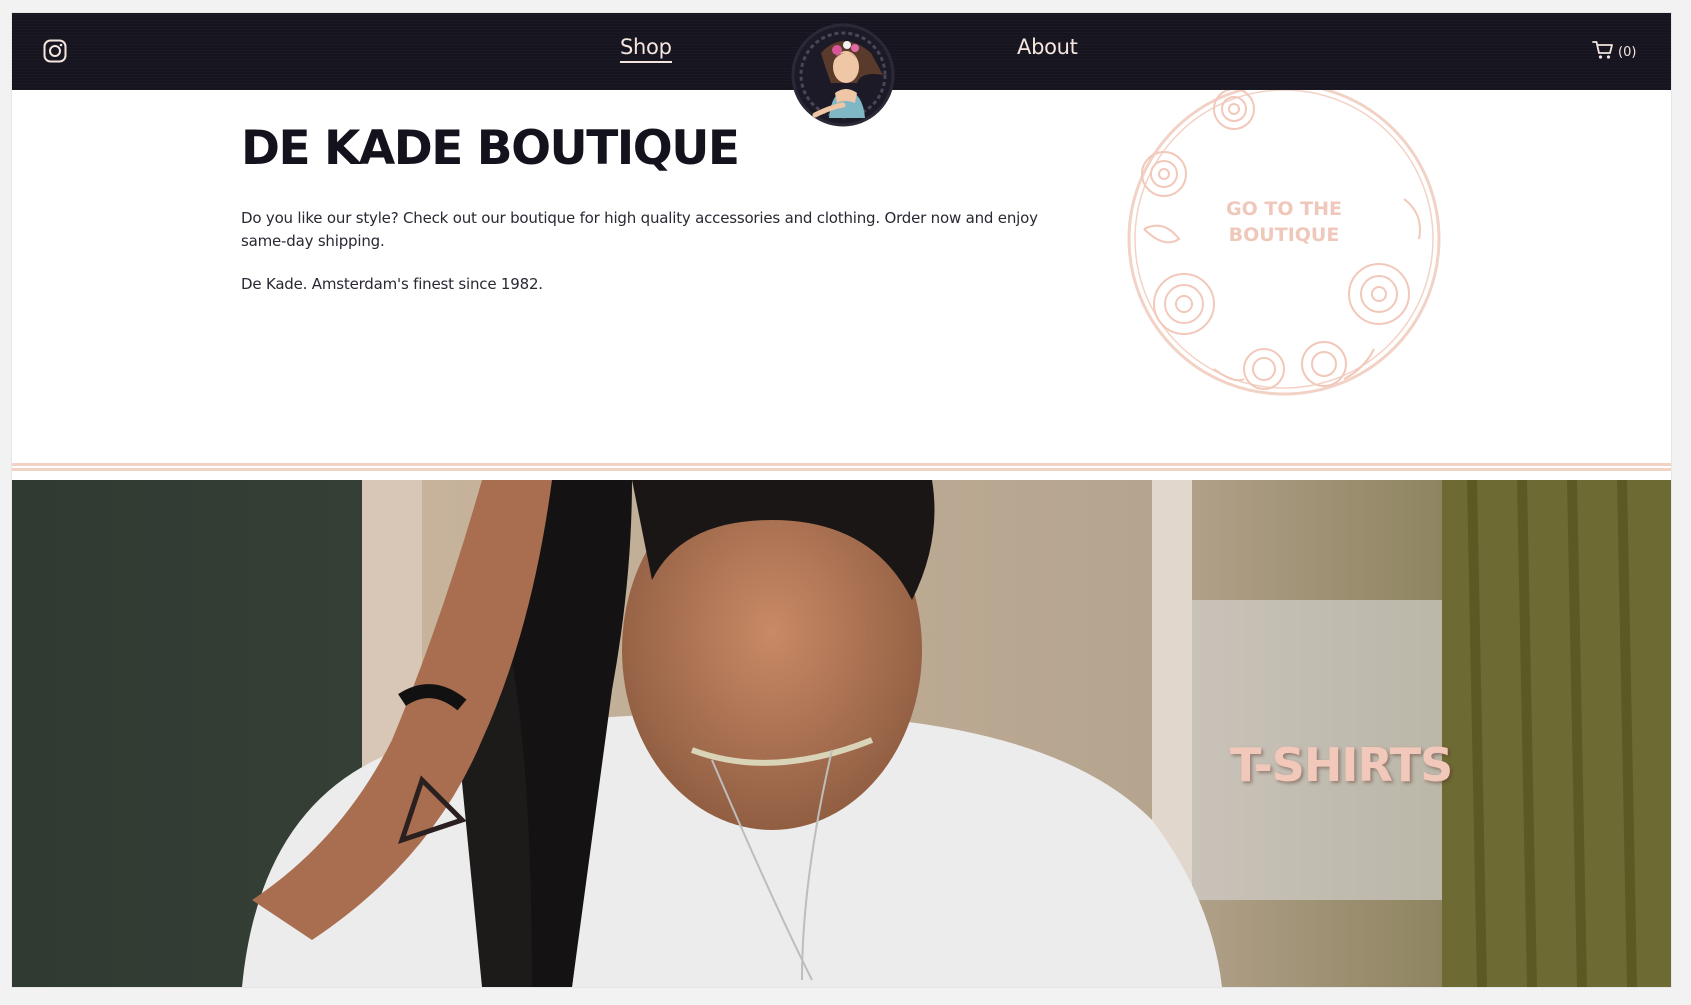 The image size is (1691, 1005). What do you see at coordinates (1047, 47) in the screenshot?
I see `nav-link-about: About` at bounding box center [1047, 47].